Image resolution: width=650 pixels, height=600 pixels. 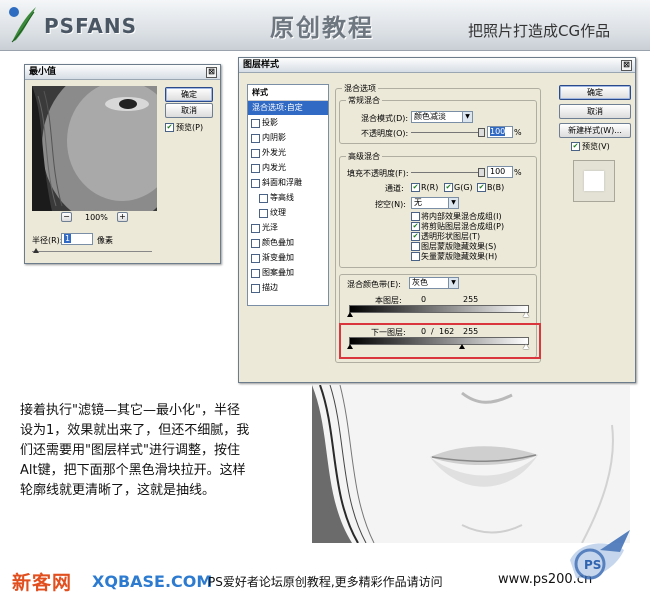 I want to click on style-item-drop-shadow: 投影, so click(x=288, y=123).